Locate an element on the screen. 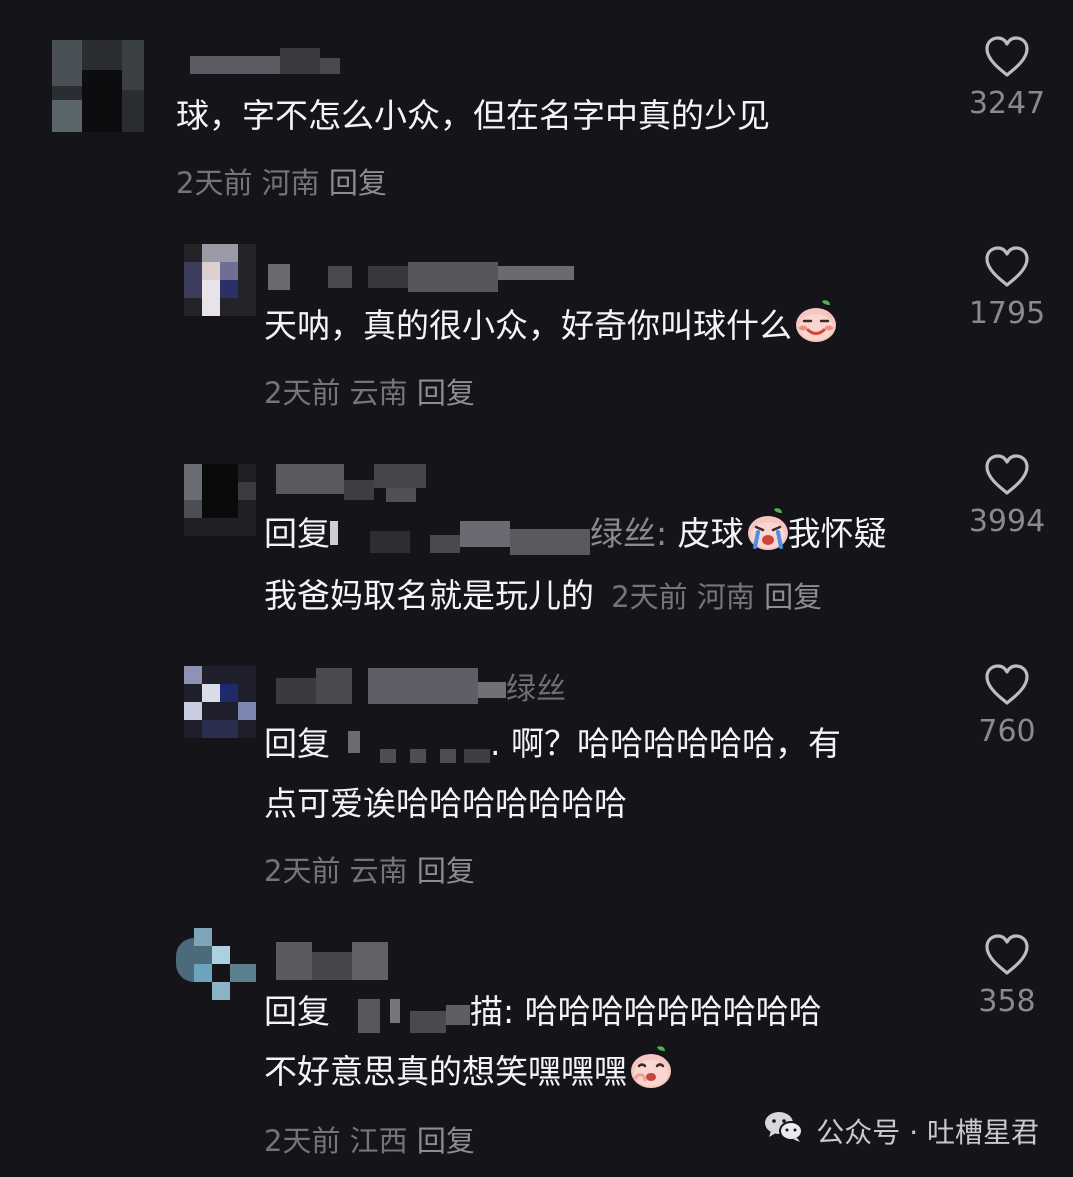 The image size is (1073, 1177). comment-text: 回复 绿丝: 皮球 我怀疑 is located at coordinates (575, 534).